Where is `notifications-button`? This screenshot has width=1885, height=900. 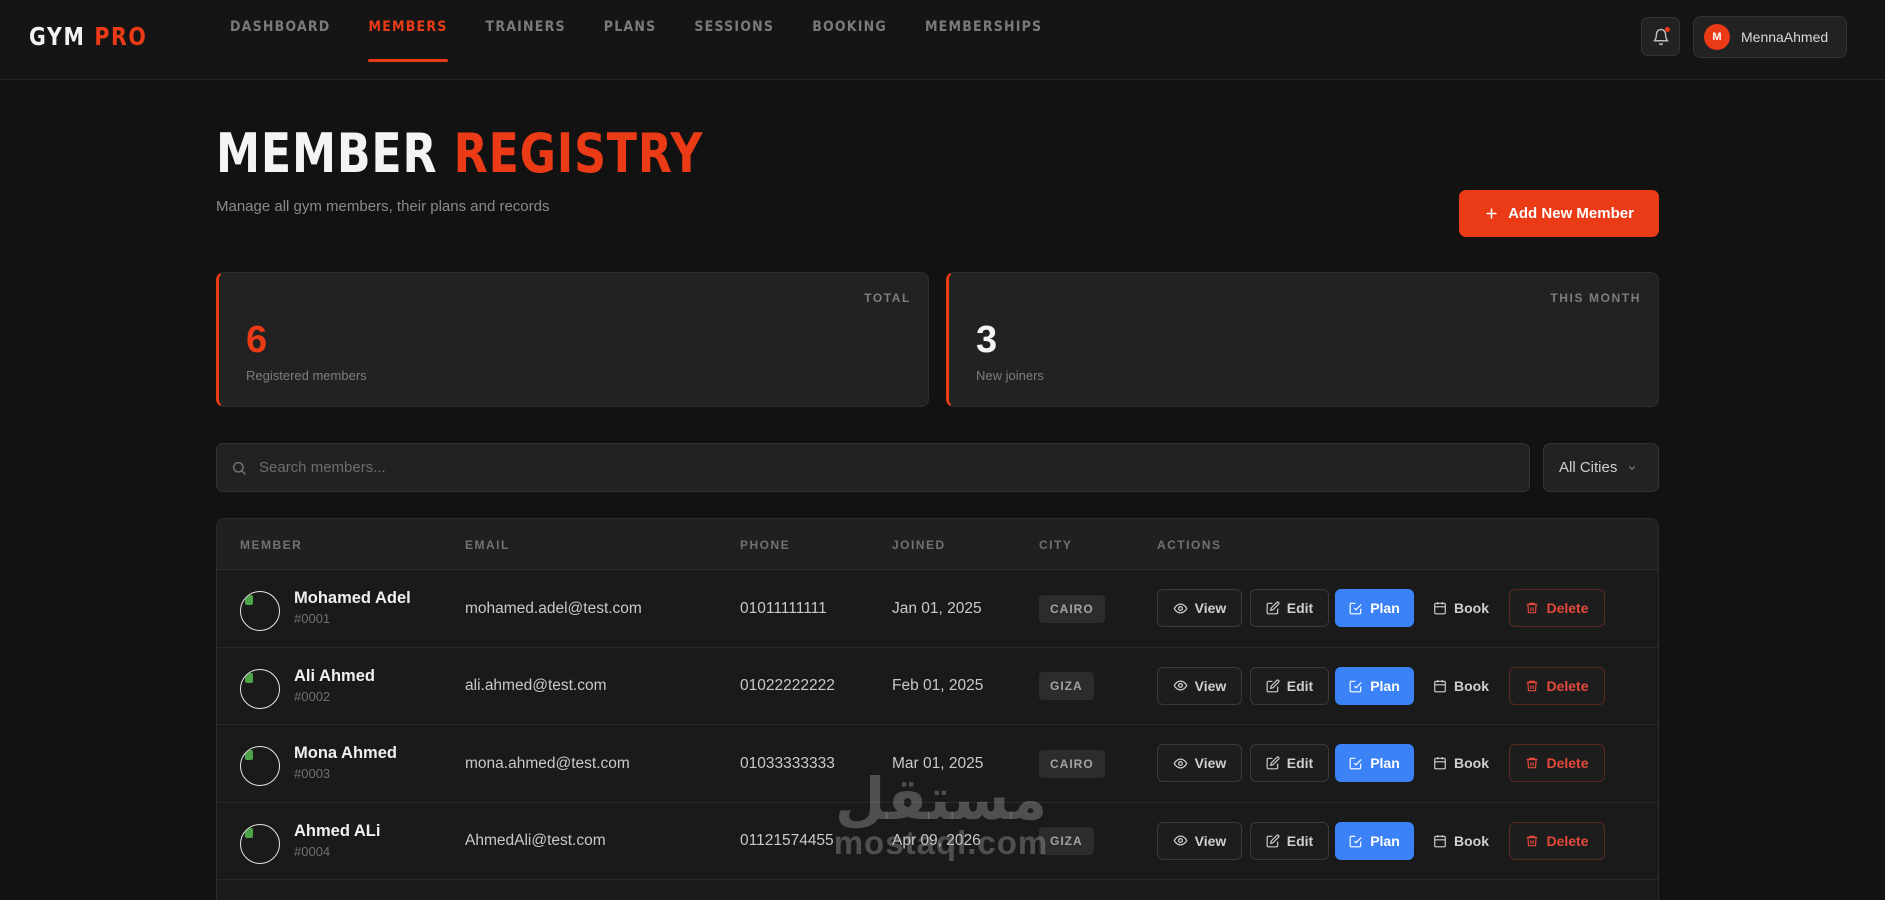 notifications-button is located at coordinates (1660, 36).